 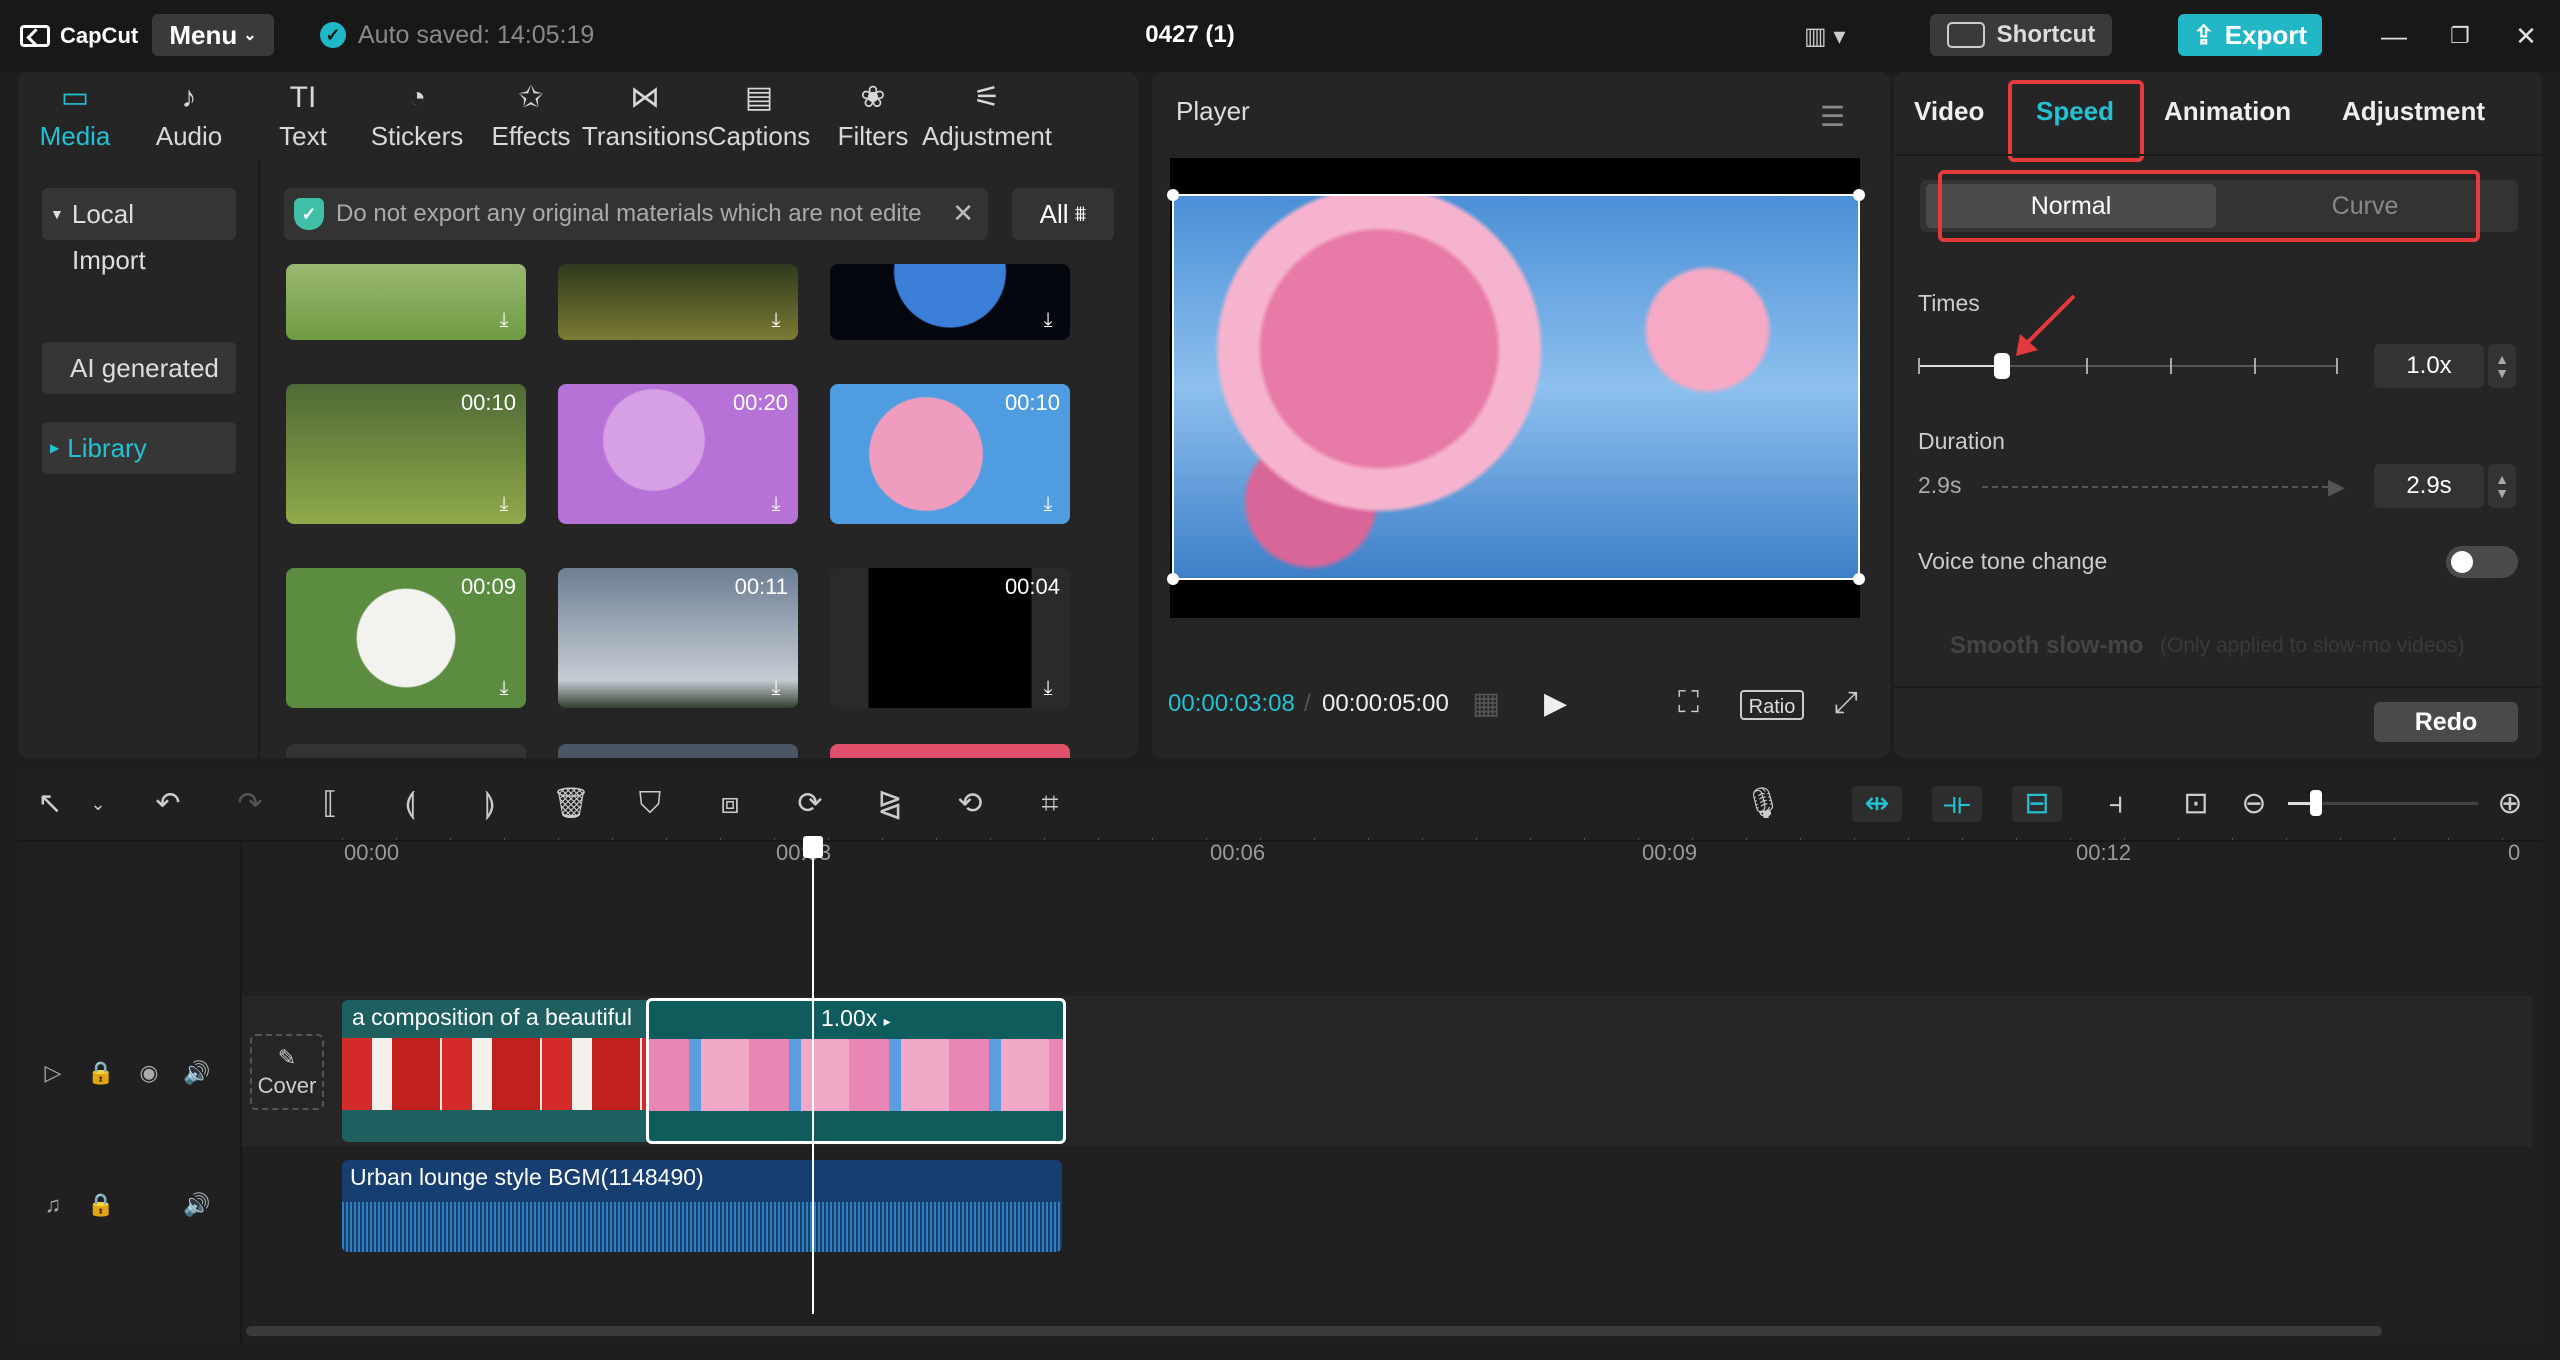 I want to click on playhead, so click(x=813, y=1076).